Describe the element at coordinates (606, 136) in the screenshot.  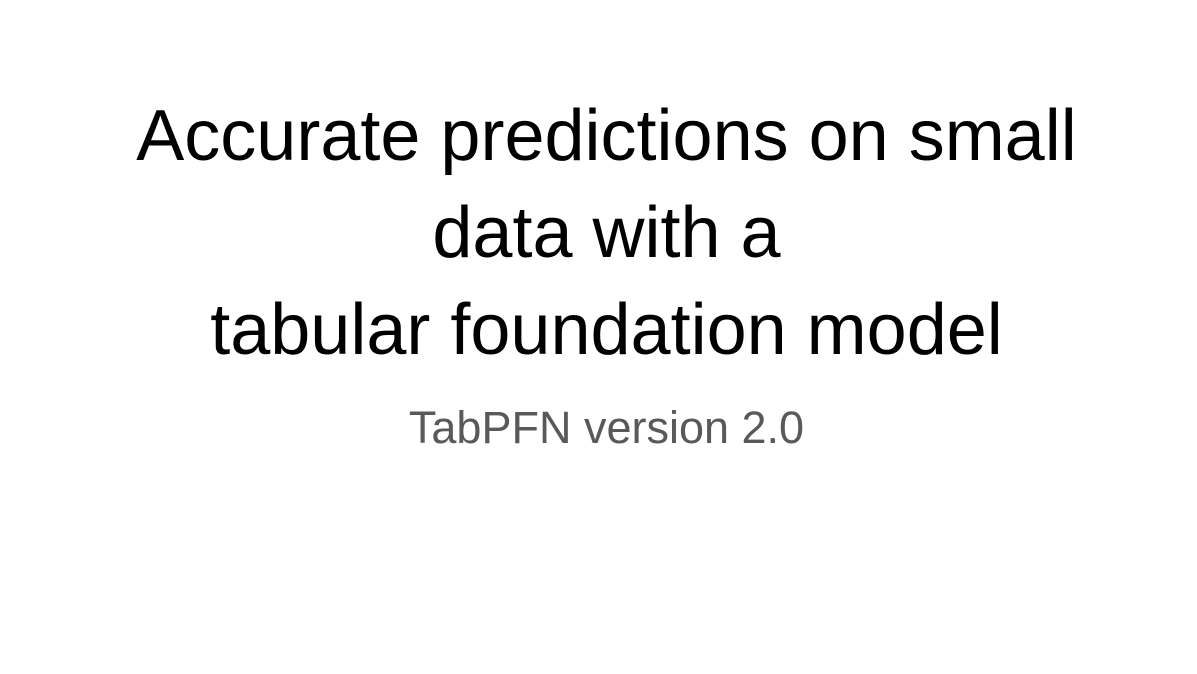
I see `title-line-1: Accurate predictions on small` at that location.